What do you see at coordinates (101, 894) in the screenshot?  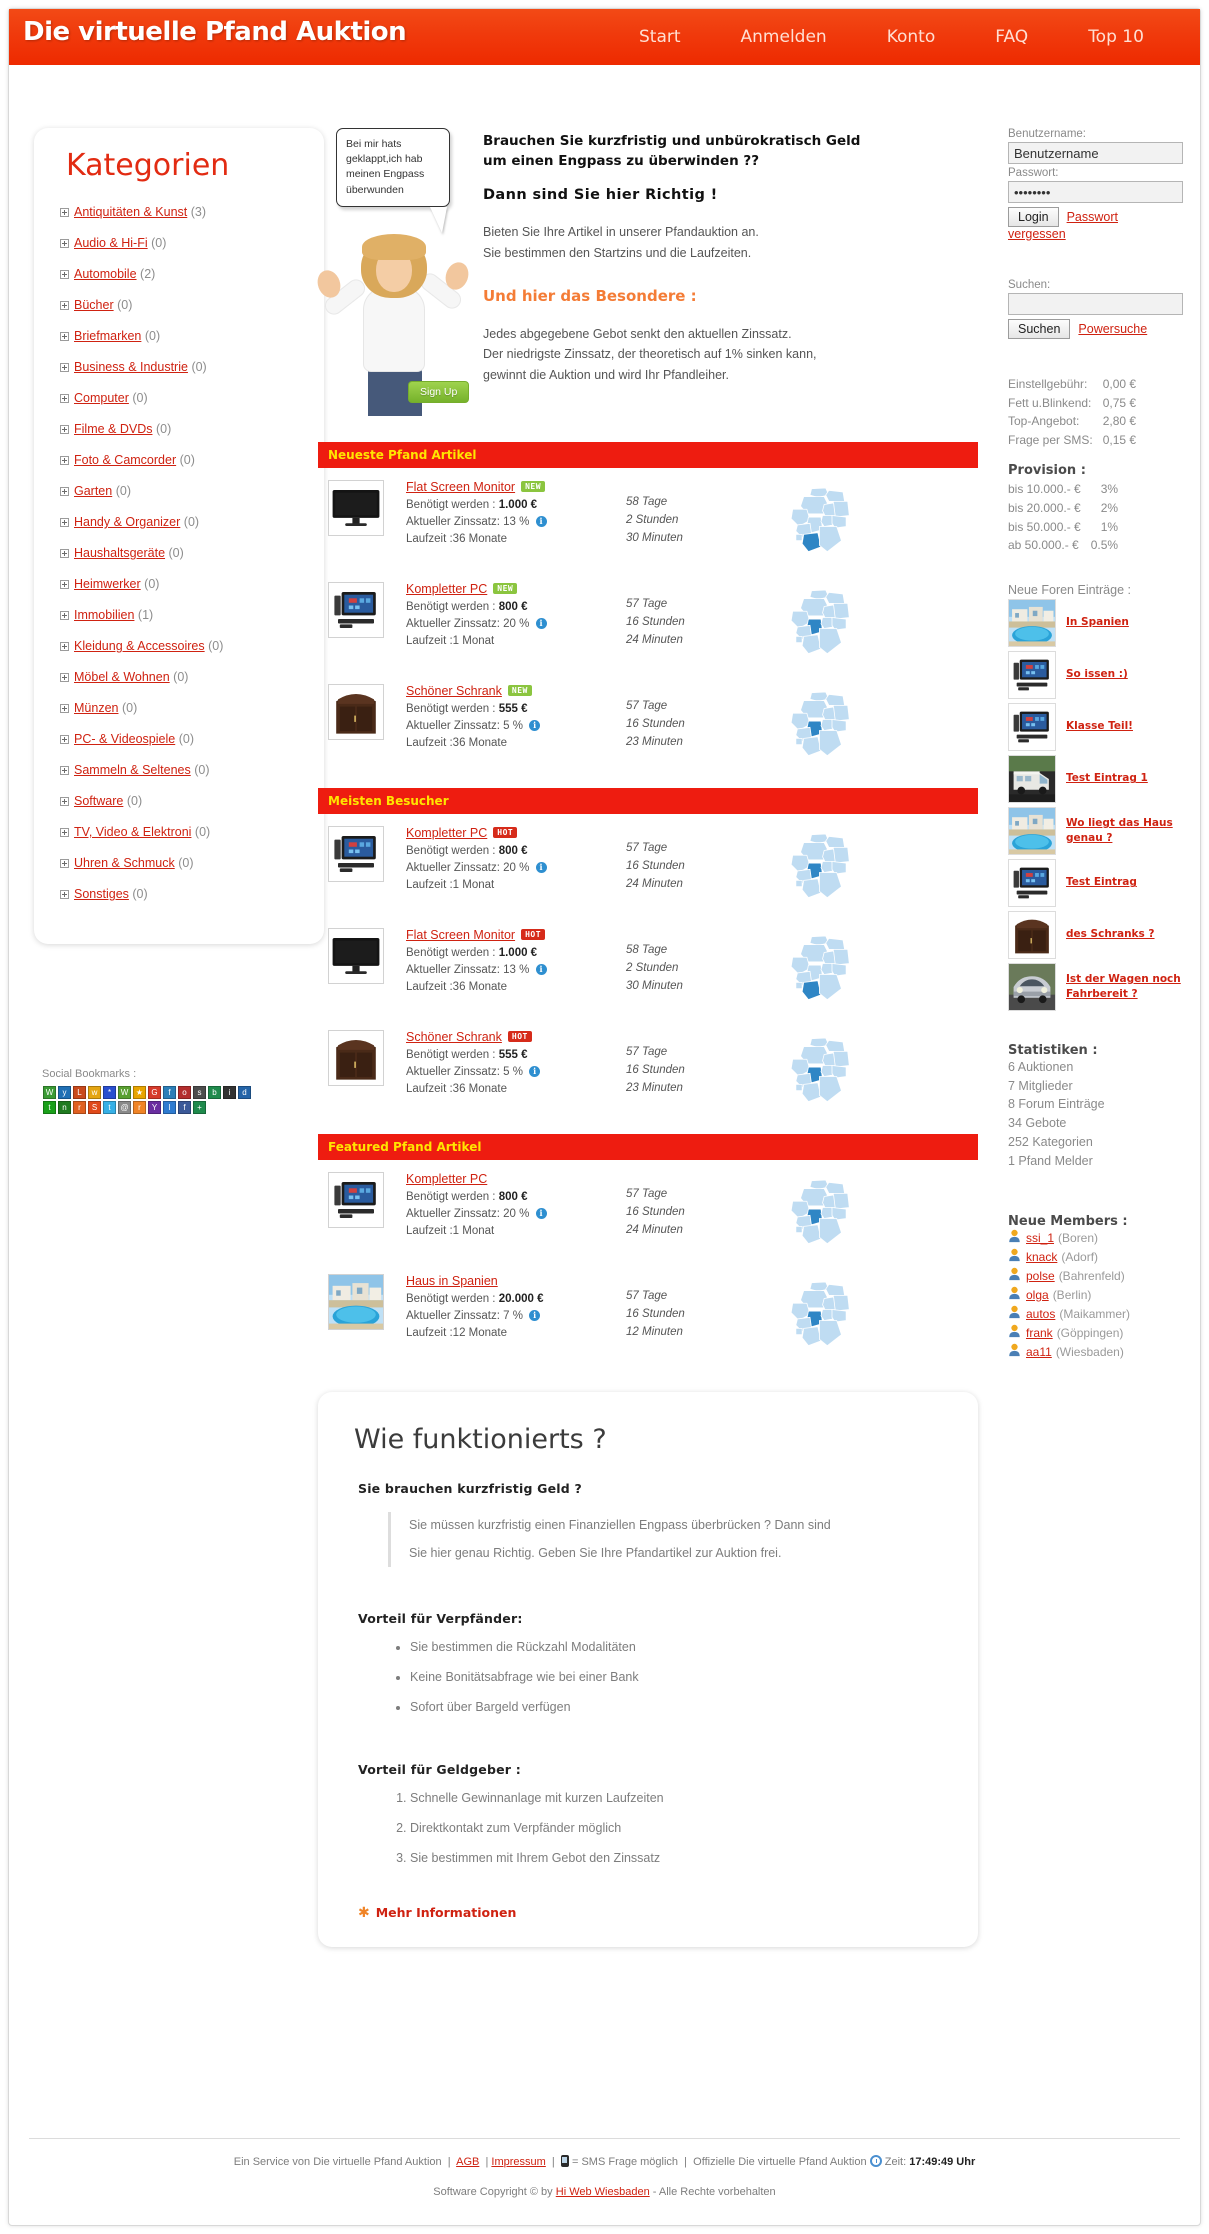 I see `category-link: Sonstiges` at bounding box center [101, 894].